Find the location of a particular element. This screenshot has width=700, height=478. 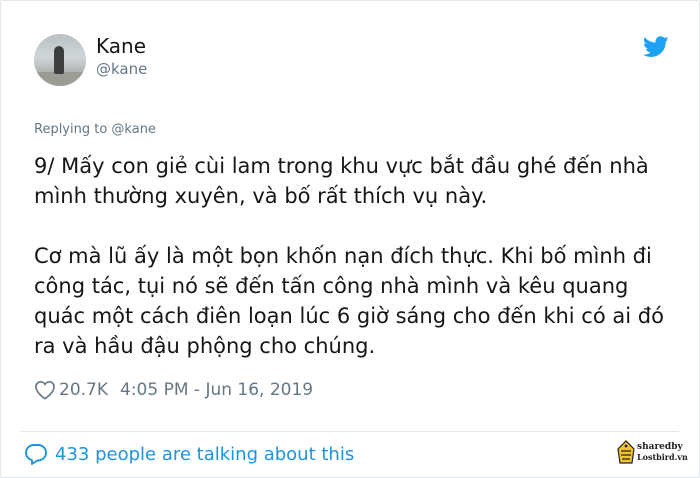

timestamp: 4:05 PM - Jun 16, 2019 is located at coordinates (216, 390).